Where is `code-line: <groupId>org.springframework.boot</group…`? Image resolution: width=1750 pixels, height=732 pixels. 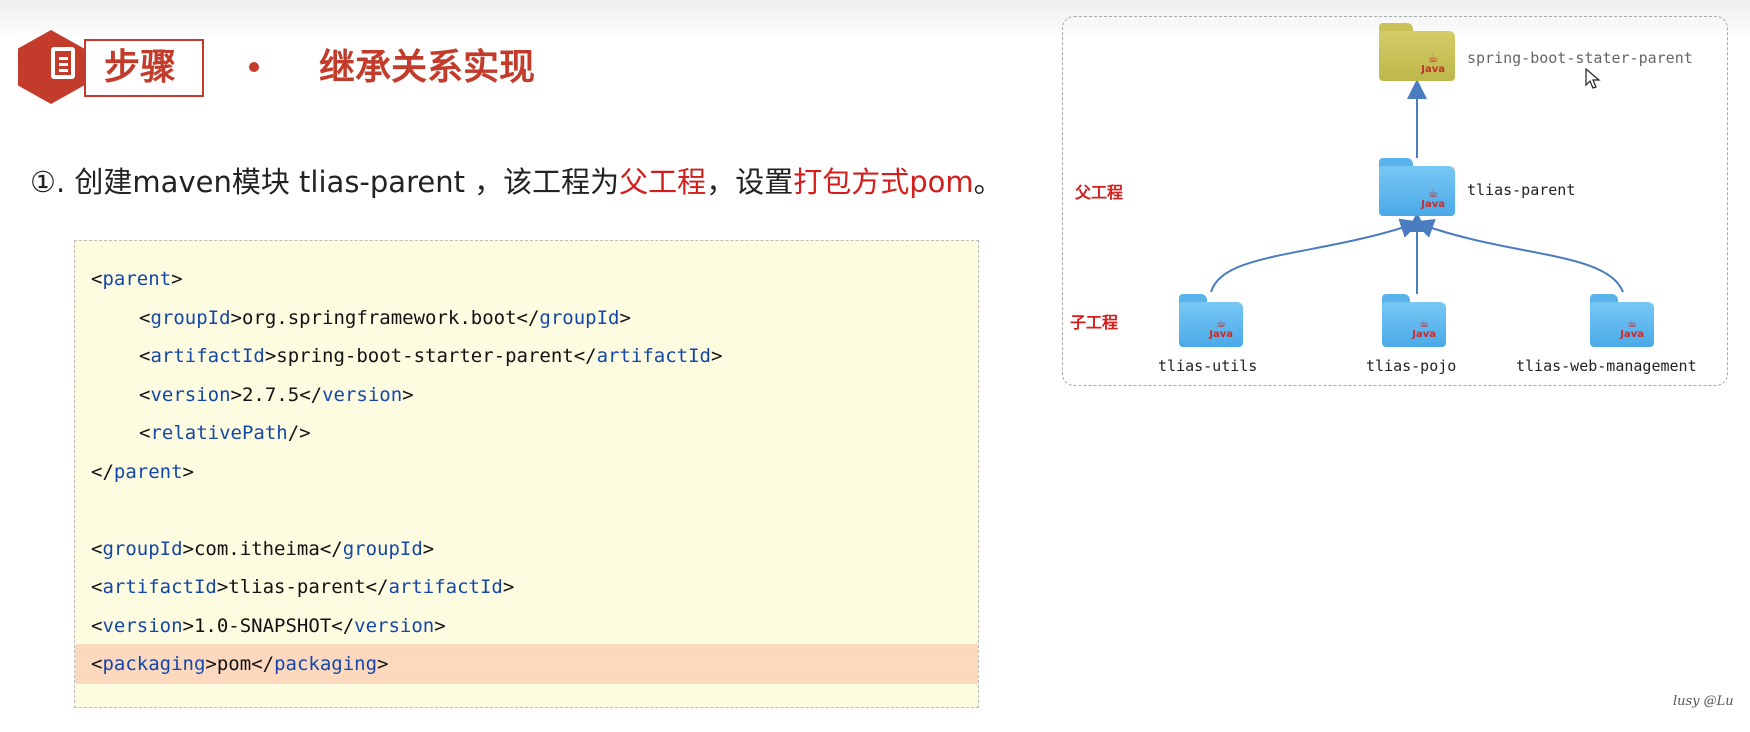
code-line: <groupId>org.springframework.boot</group… is located at coordinates (526, 318).